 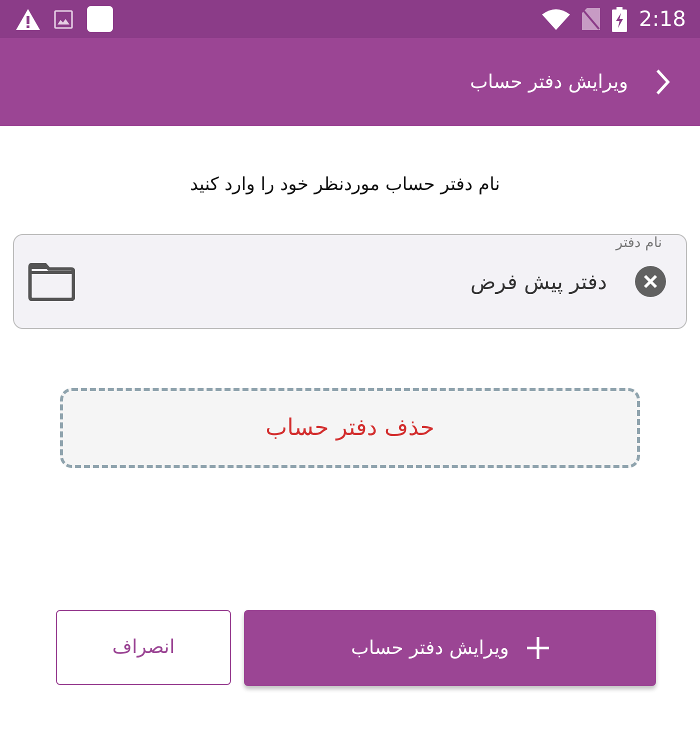 What do you see at coordinates (662, 19) in the screenshot?
I see `status-time: 2:18` at bounding box center [662, 19].